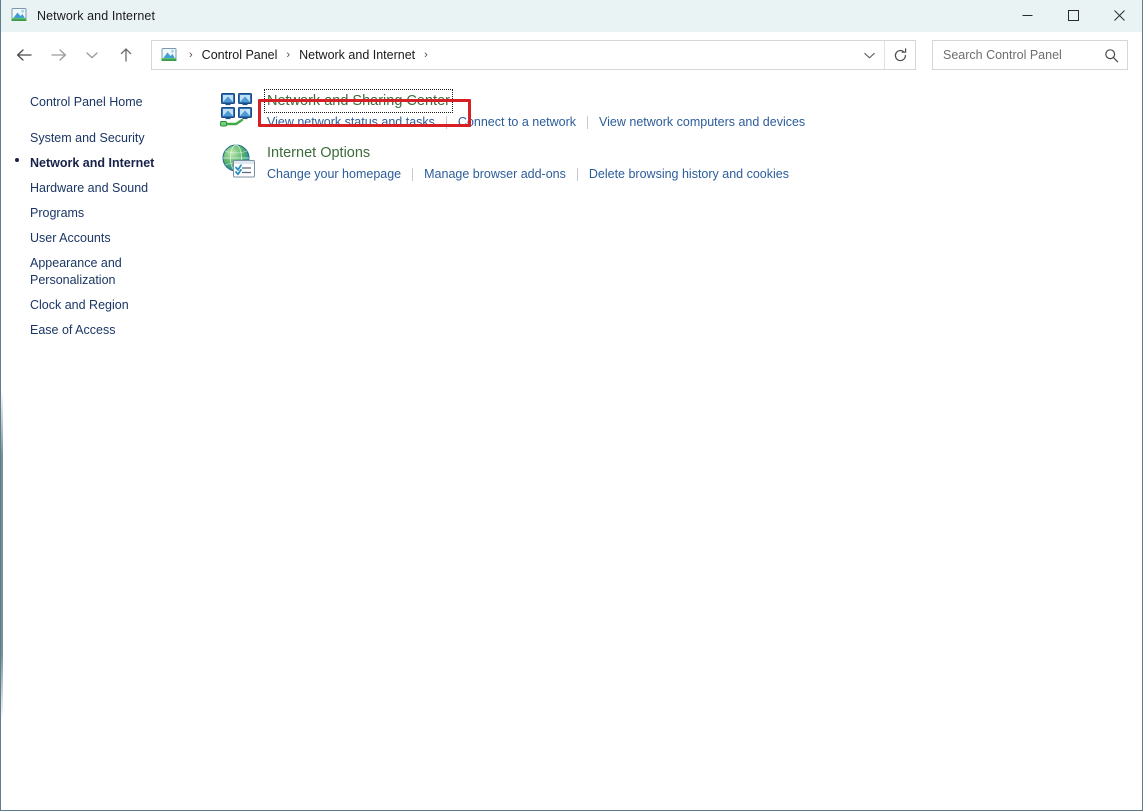 The height and width of the screenshot is (811, 1143). Describe the element at coordinates (495, 174) in the screenshot. I see `link-manage-browser-add-ons: Manage browser add-ons` at that location.